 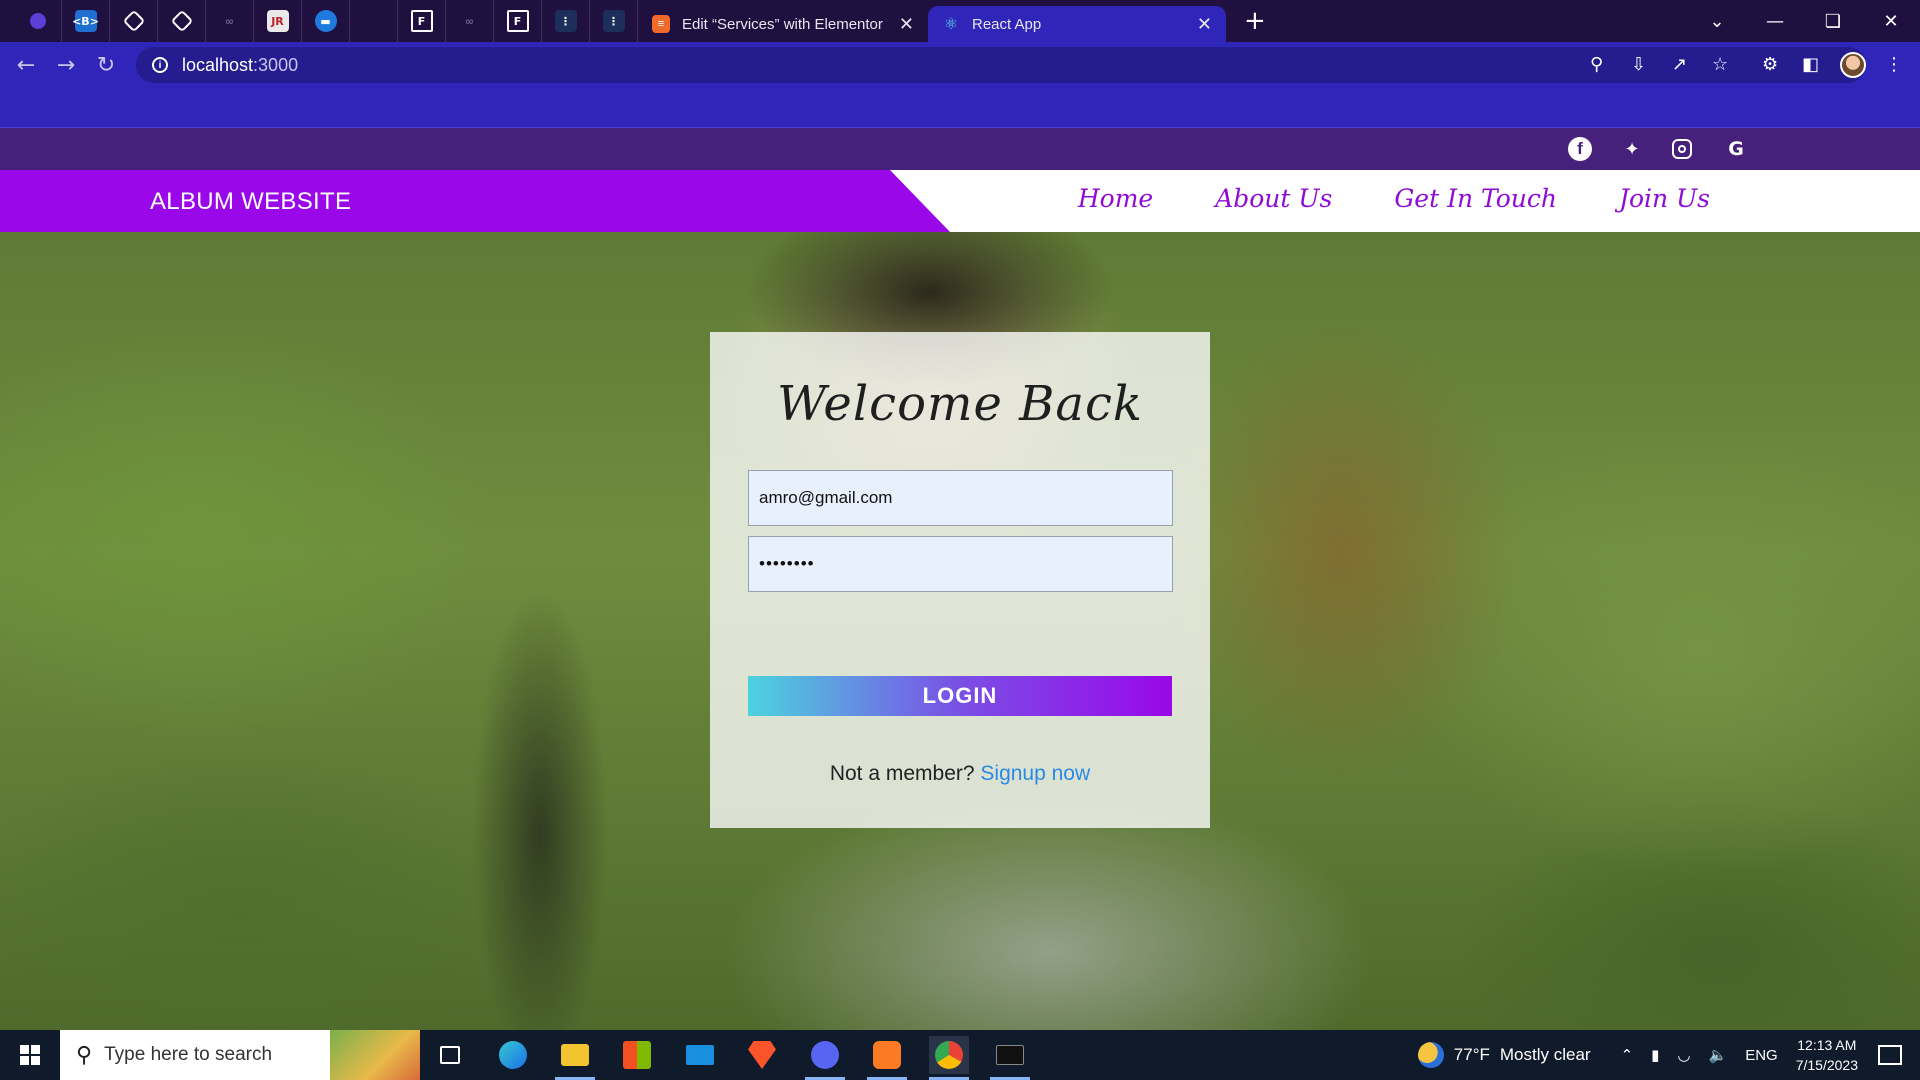 I want to click on password-field: ••••••••, so click(x=960, y=564).